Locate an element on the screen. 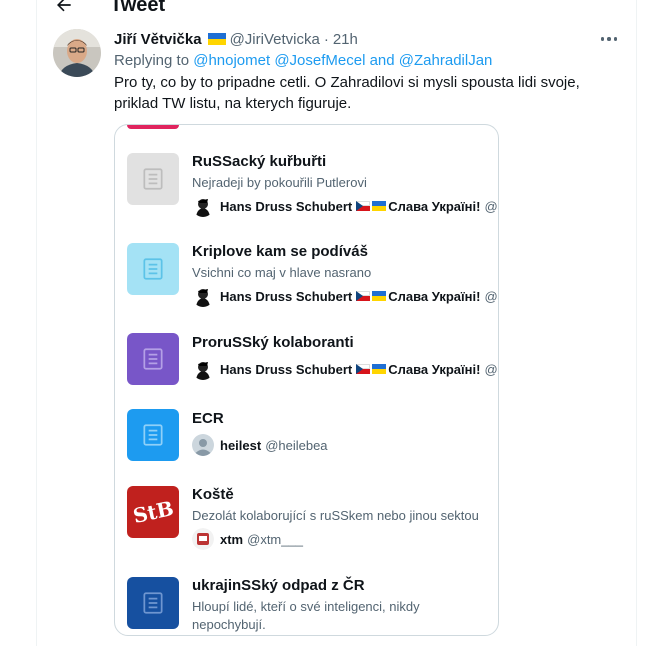 The image size is (666, 646). tweet-header: Jiří Větvička @JiriVetvicka · 21h is located at coordinates (236, 39).